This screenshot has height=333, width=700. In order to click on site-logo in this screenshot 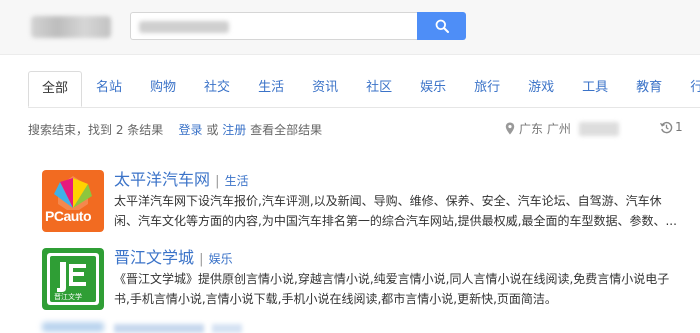, I will do `click(71, 27)`.